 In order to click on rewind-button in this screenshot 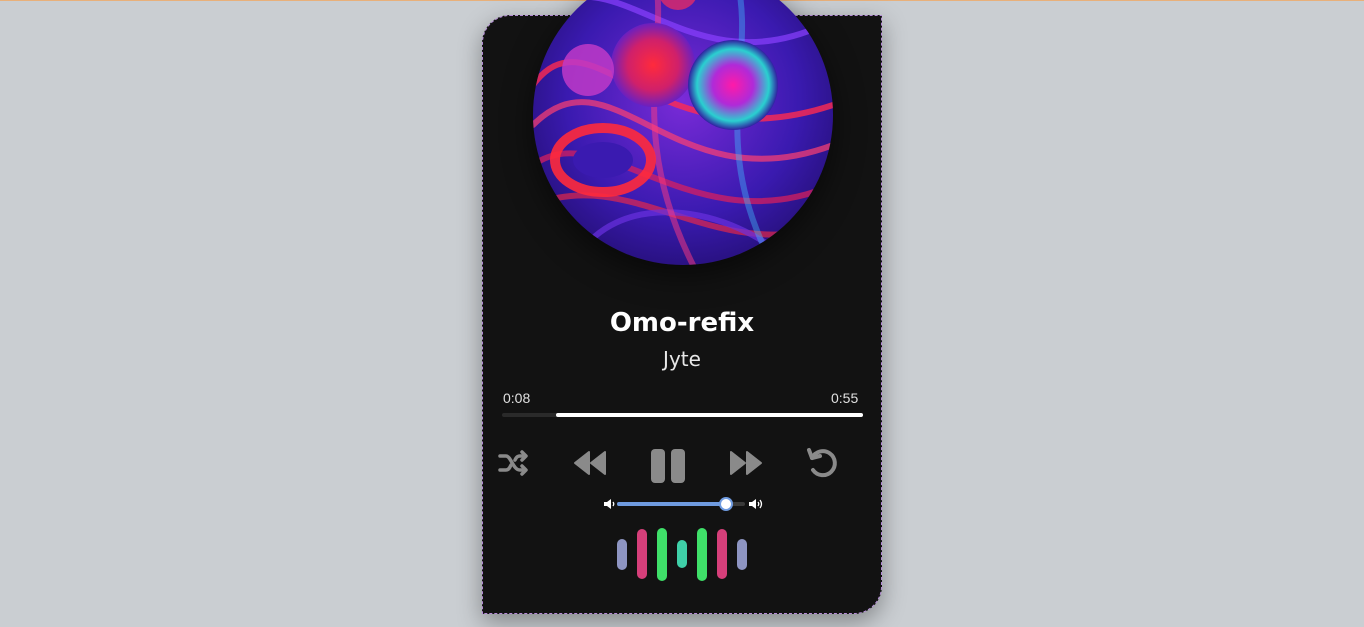, I will do `click(590, 463)`.